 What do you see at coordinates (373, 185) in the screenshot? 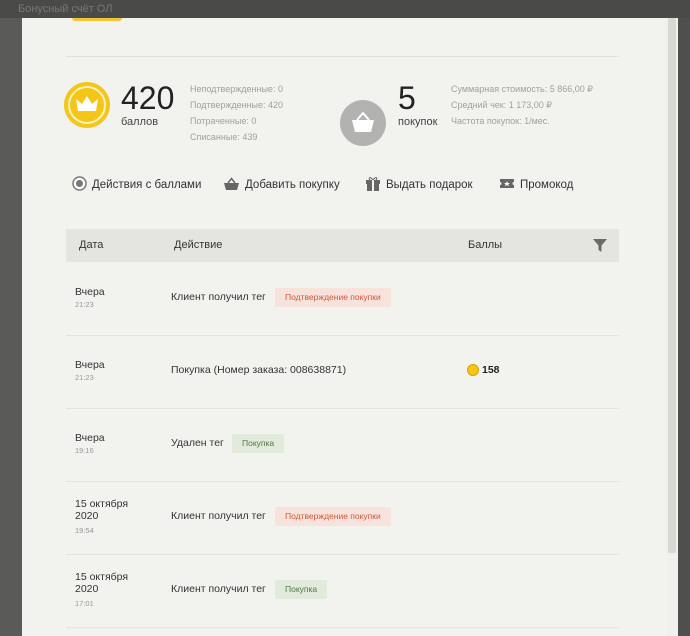
I see `gift-icon` at bounding box center [373, 185].